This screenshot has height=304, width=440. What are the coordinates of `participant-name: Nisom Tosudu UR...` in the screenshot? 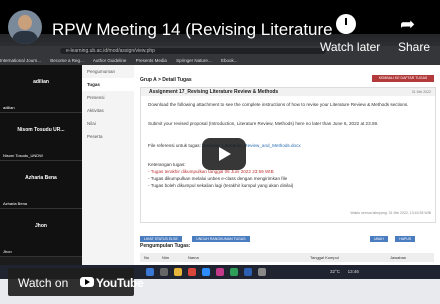 It's located at (41, 130).